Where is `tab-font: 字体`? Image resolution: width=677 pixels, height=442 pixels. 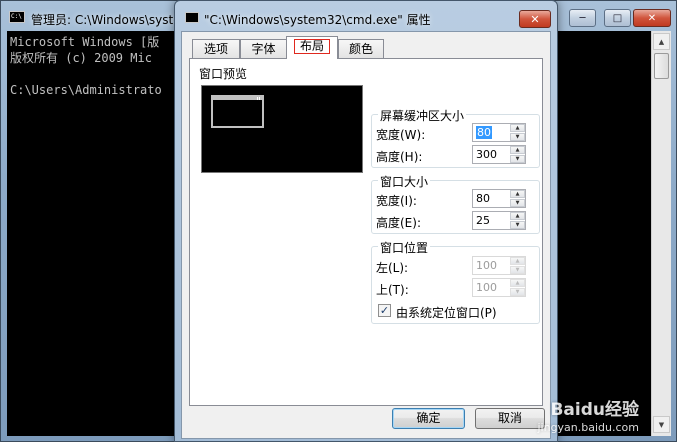
tab-font: 字体 is located at coordinates (263, 48).